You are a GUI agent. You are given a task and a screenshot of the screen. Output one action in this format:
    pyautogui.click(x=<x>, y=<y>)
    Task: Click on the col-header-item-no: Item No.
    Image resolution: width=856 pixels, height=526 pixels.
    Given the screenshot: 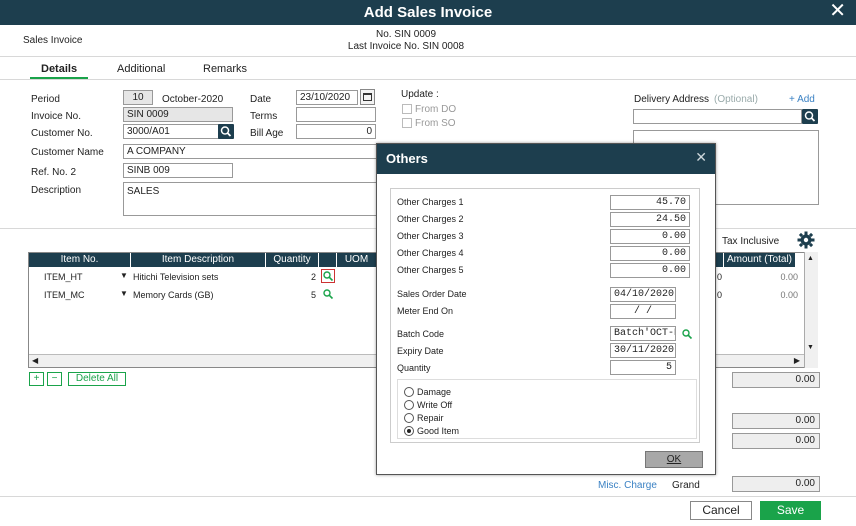 What is the action you would take?
    pyautogui.click(x=80, y=260)
    